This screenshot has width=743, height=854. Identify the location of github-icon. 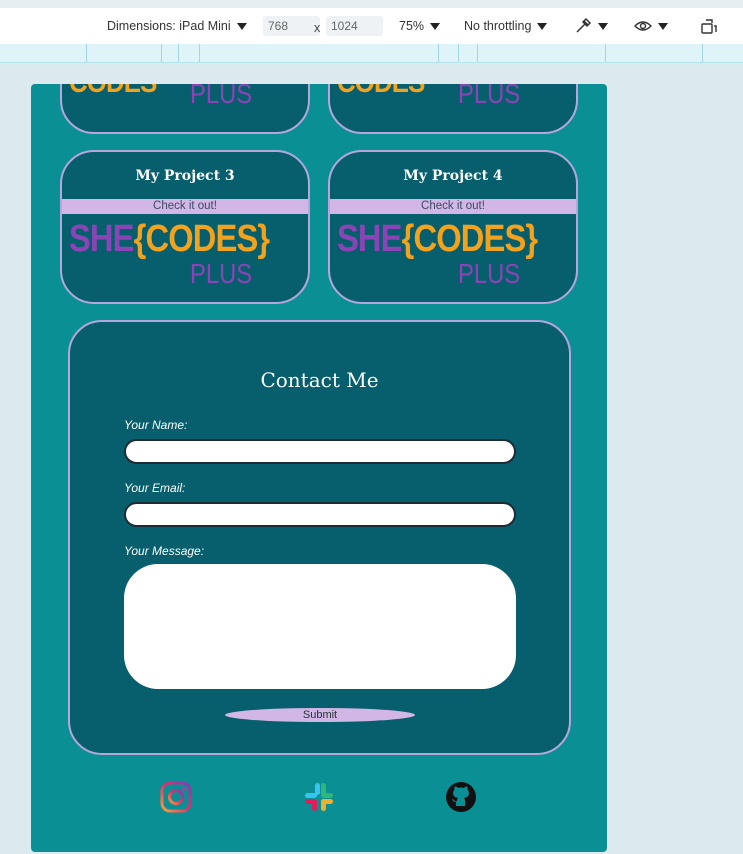
(461, 797).